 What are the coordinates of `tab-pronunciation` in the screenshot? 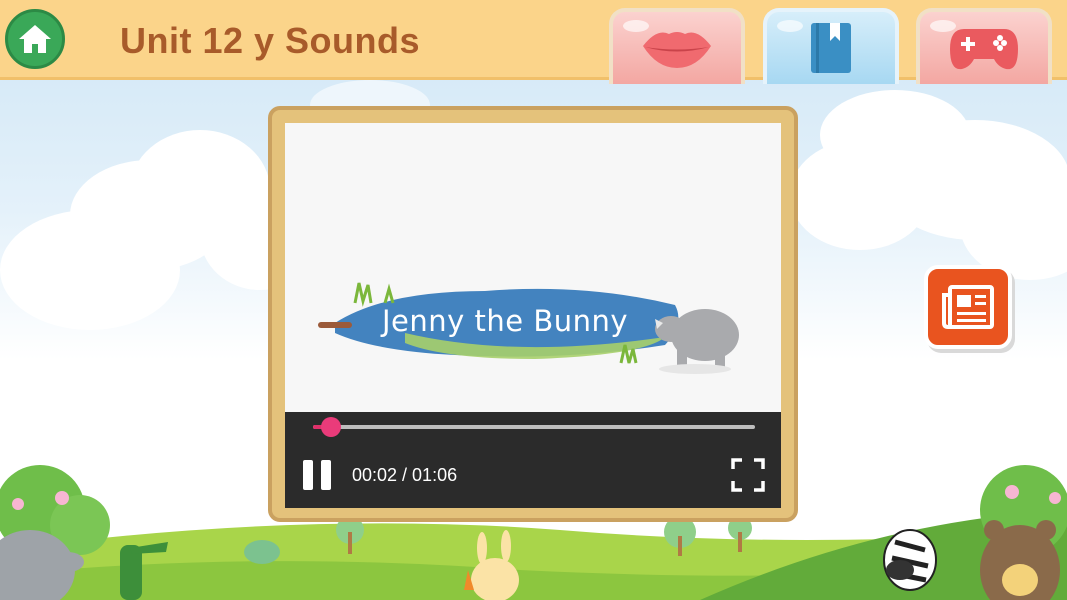 It's located at (677, 46).